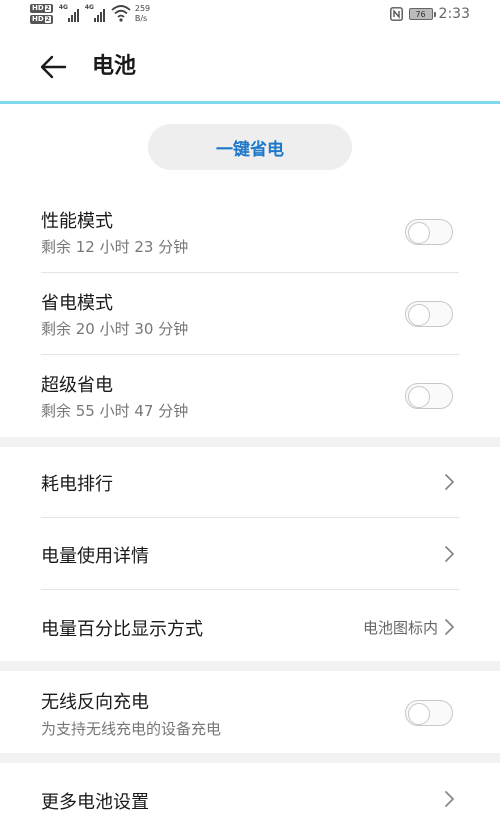  What do you see at coordinates (396, 14) in the screenshot?
I see `nfc-icon` at bounding box center [396, 14].